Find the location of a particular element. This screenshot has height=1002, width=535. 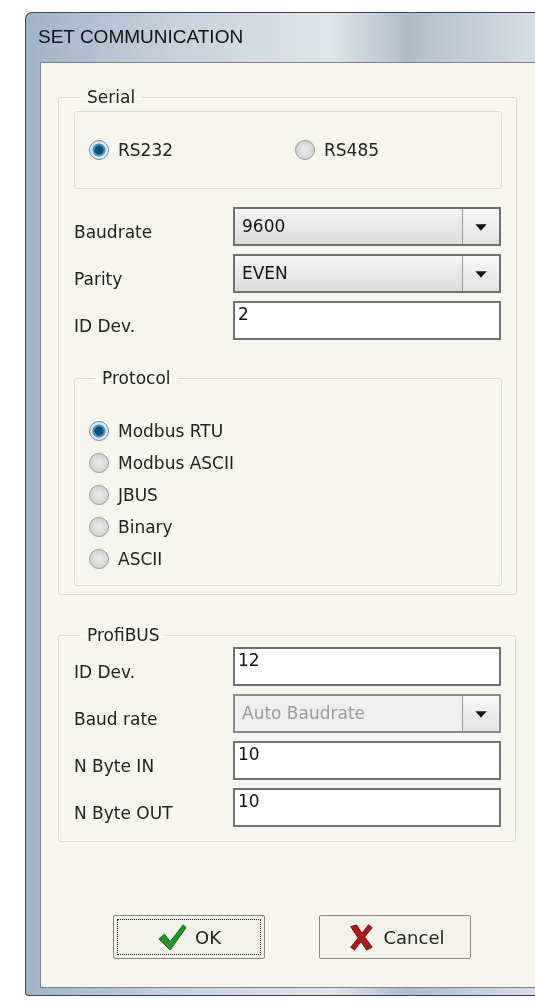

radio-option: JBUS is located at coordinates (288, 494).